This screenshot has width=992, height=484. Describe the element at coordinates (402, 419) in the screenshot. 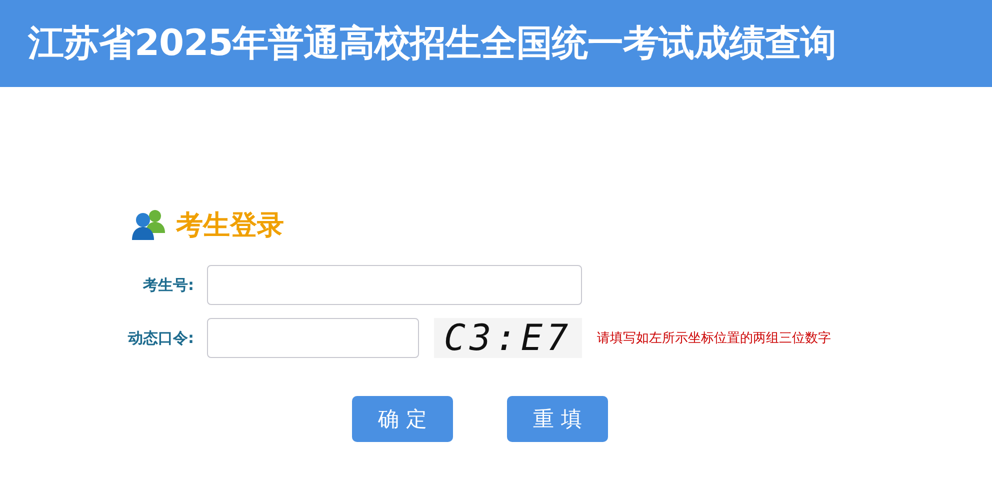

I see `confirm-button: 确 定` at that location.